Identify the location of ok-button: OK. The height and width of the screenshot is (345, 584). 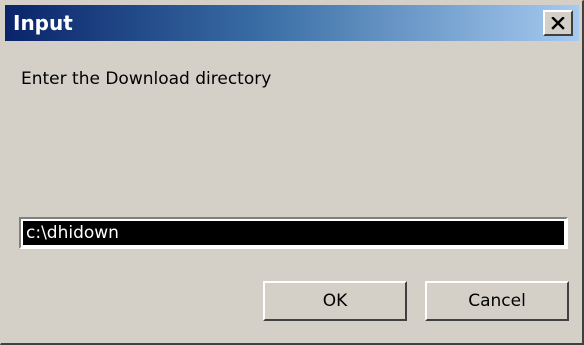
(335, 301).